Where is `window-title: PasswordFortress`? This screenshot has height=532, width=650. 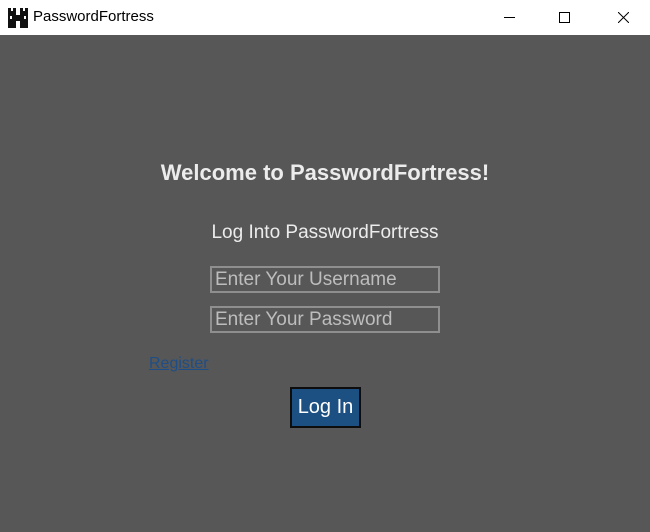 window-title: PasswordFortress is located at coordinates (93, 16).